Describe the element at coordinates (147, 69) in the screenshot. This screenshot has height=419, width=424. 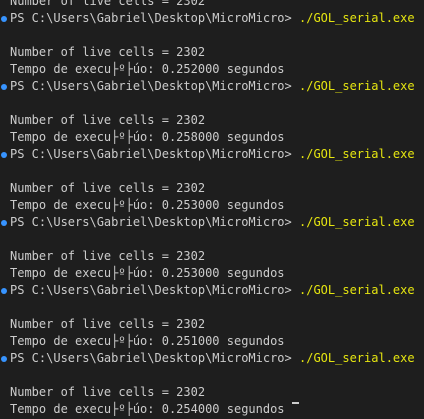
I see `execution-time-line: Tempo de execu├º├úo: 0.252000 segundos` at that location.